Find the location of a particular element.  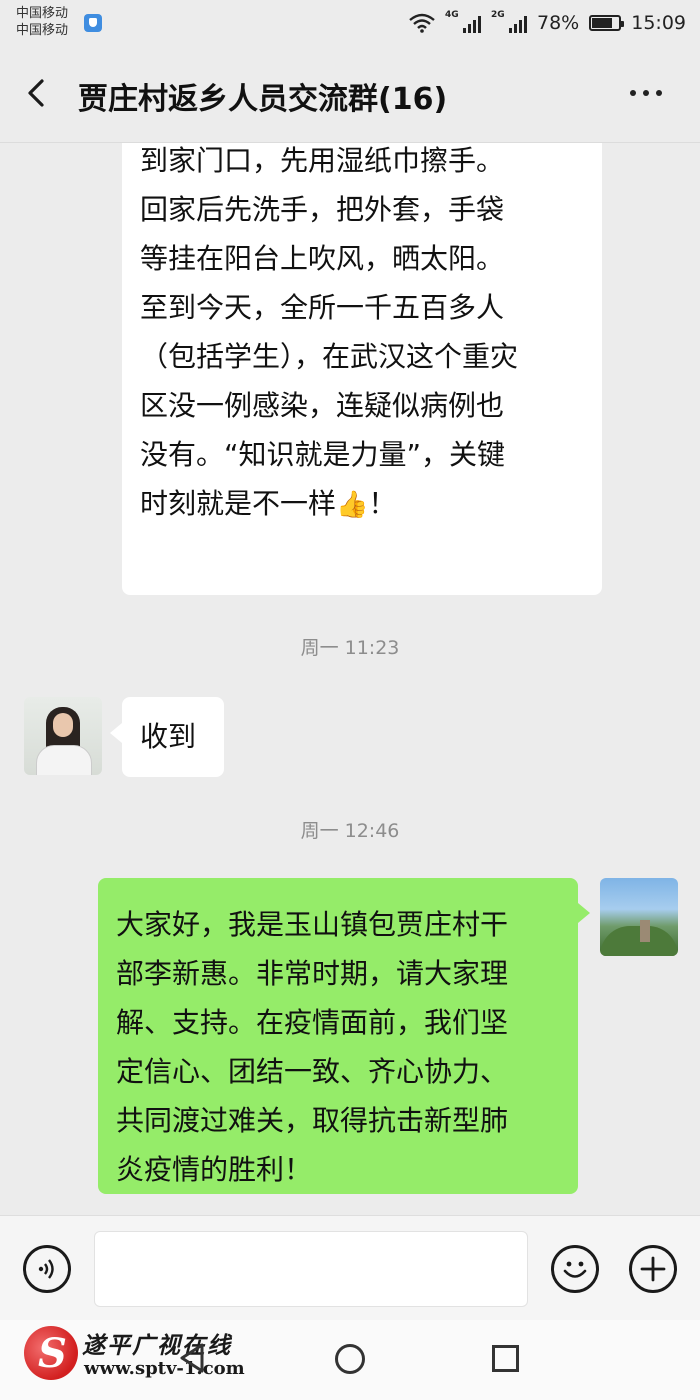

carrier-1: 中国移动 is located at coordinates (42, 13).